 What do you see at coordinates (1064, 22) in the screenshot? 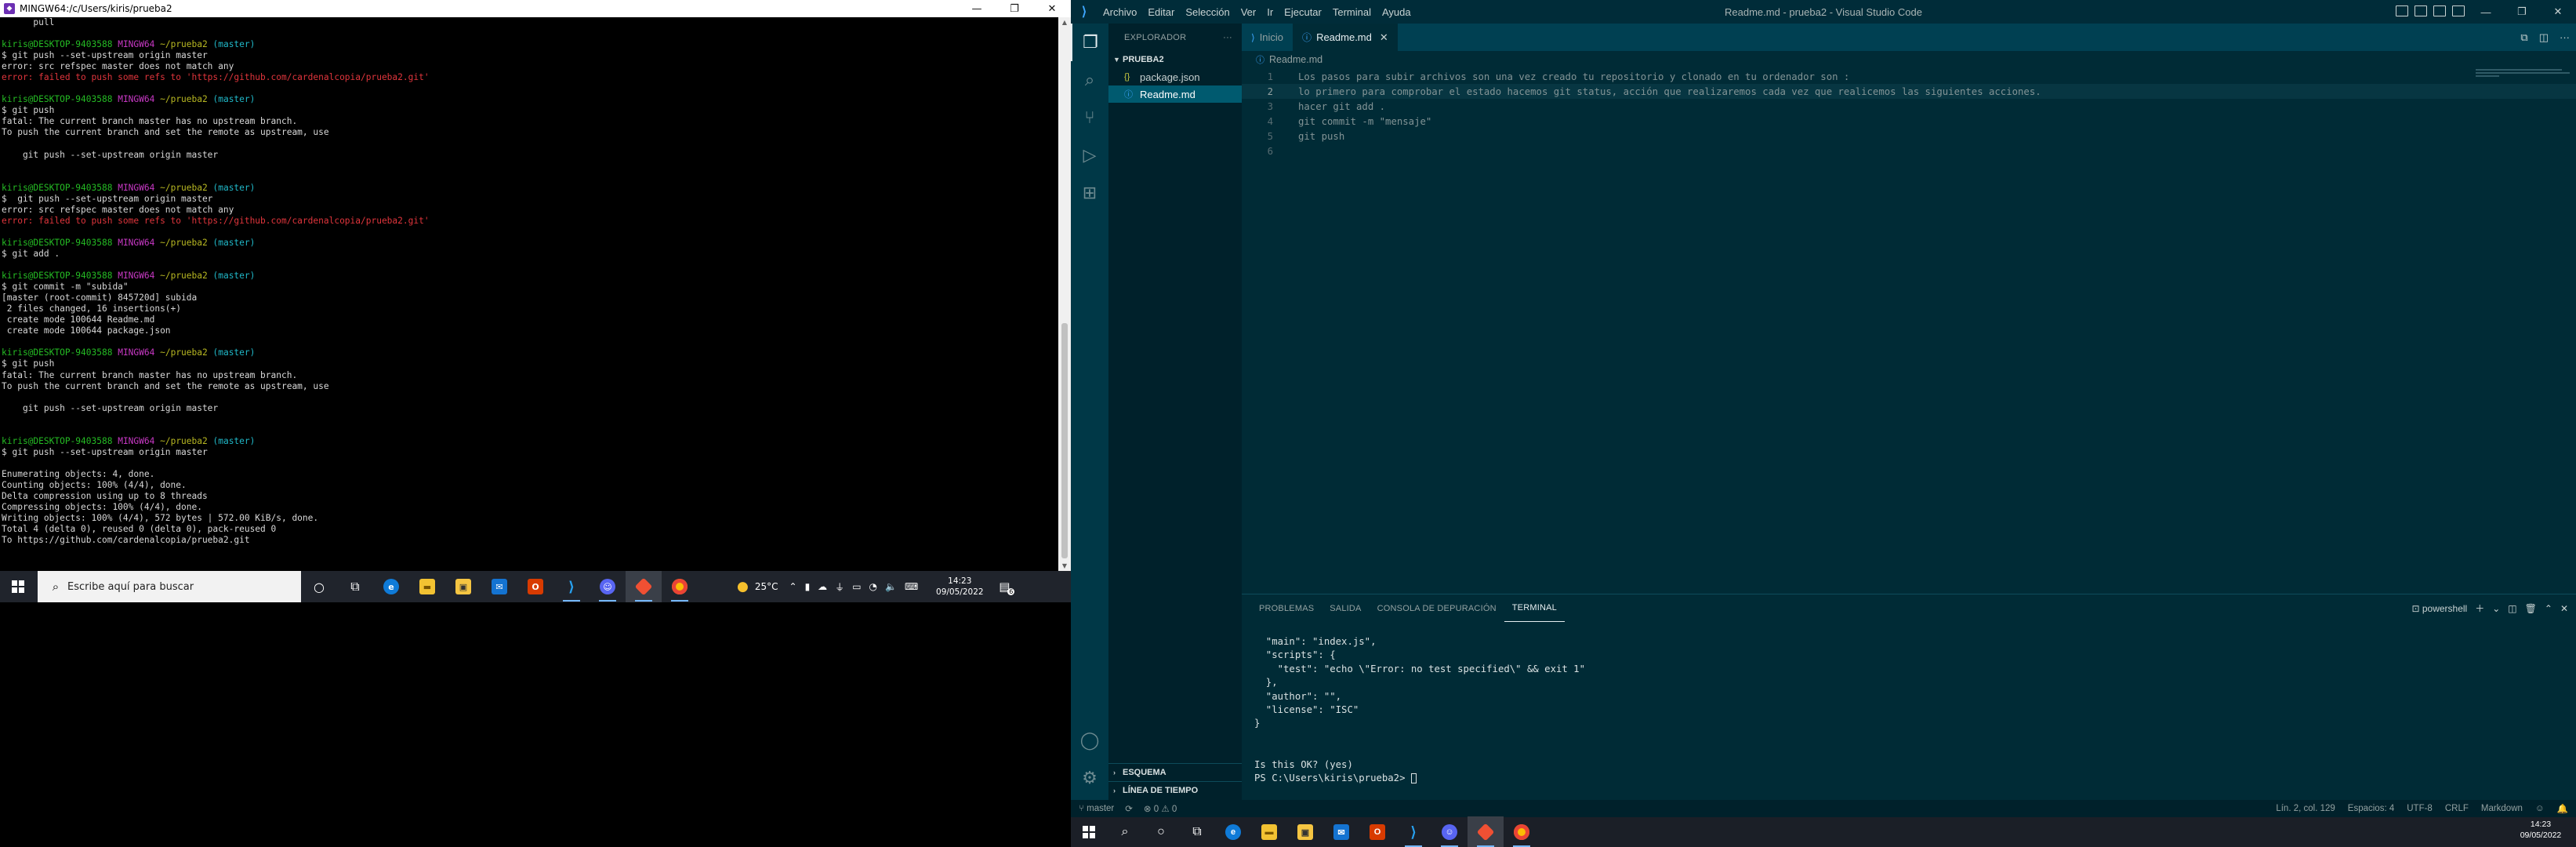
I see `scroll-up-icon: ▲` at bounding box center [1064, 22].